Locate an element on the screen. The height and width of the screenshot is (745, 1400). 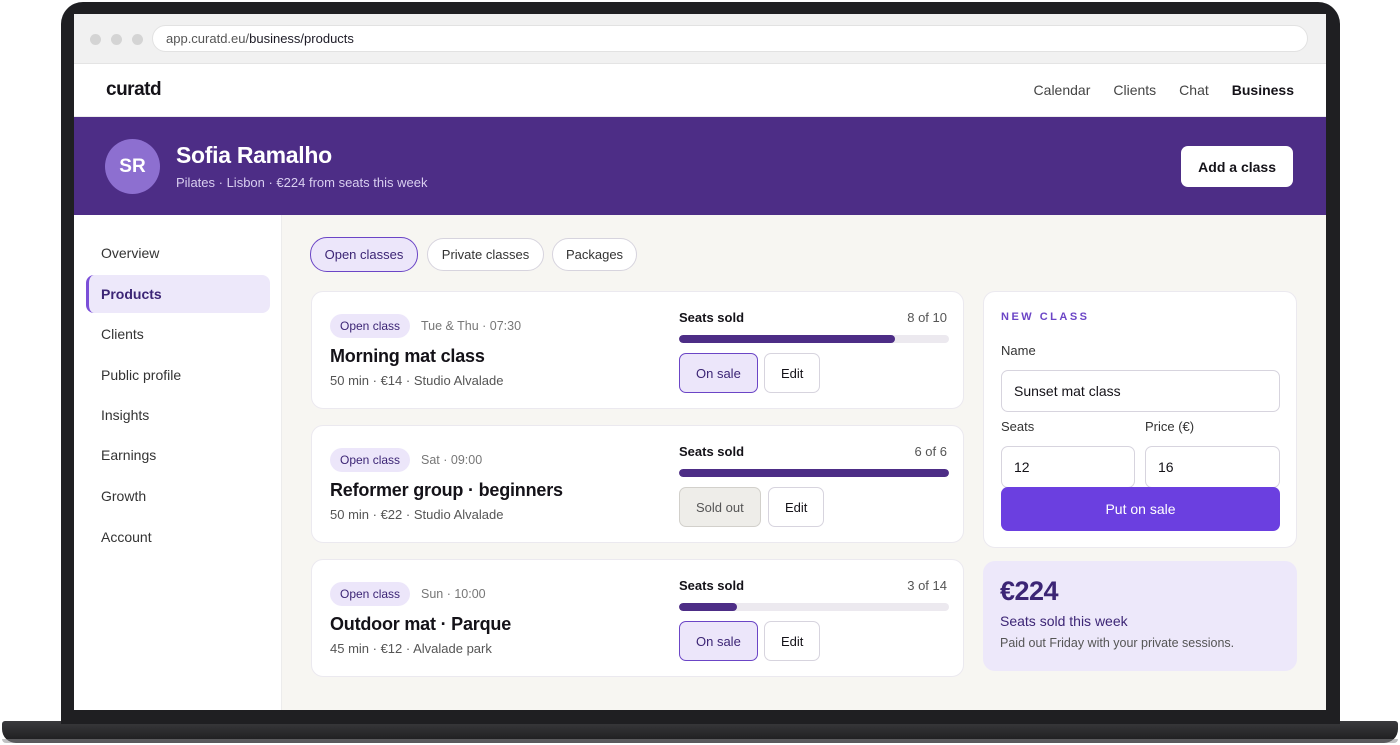
tab-open-classes: Open classes is located at coordinates (364, 254).